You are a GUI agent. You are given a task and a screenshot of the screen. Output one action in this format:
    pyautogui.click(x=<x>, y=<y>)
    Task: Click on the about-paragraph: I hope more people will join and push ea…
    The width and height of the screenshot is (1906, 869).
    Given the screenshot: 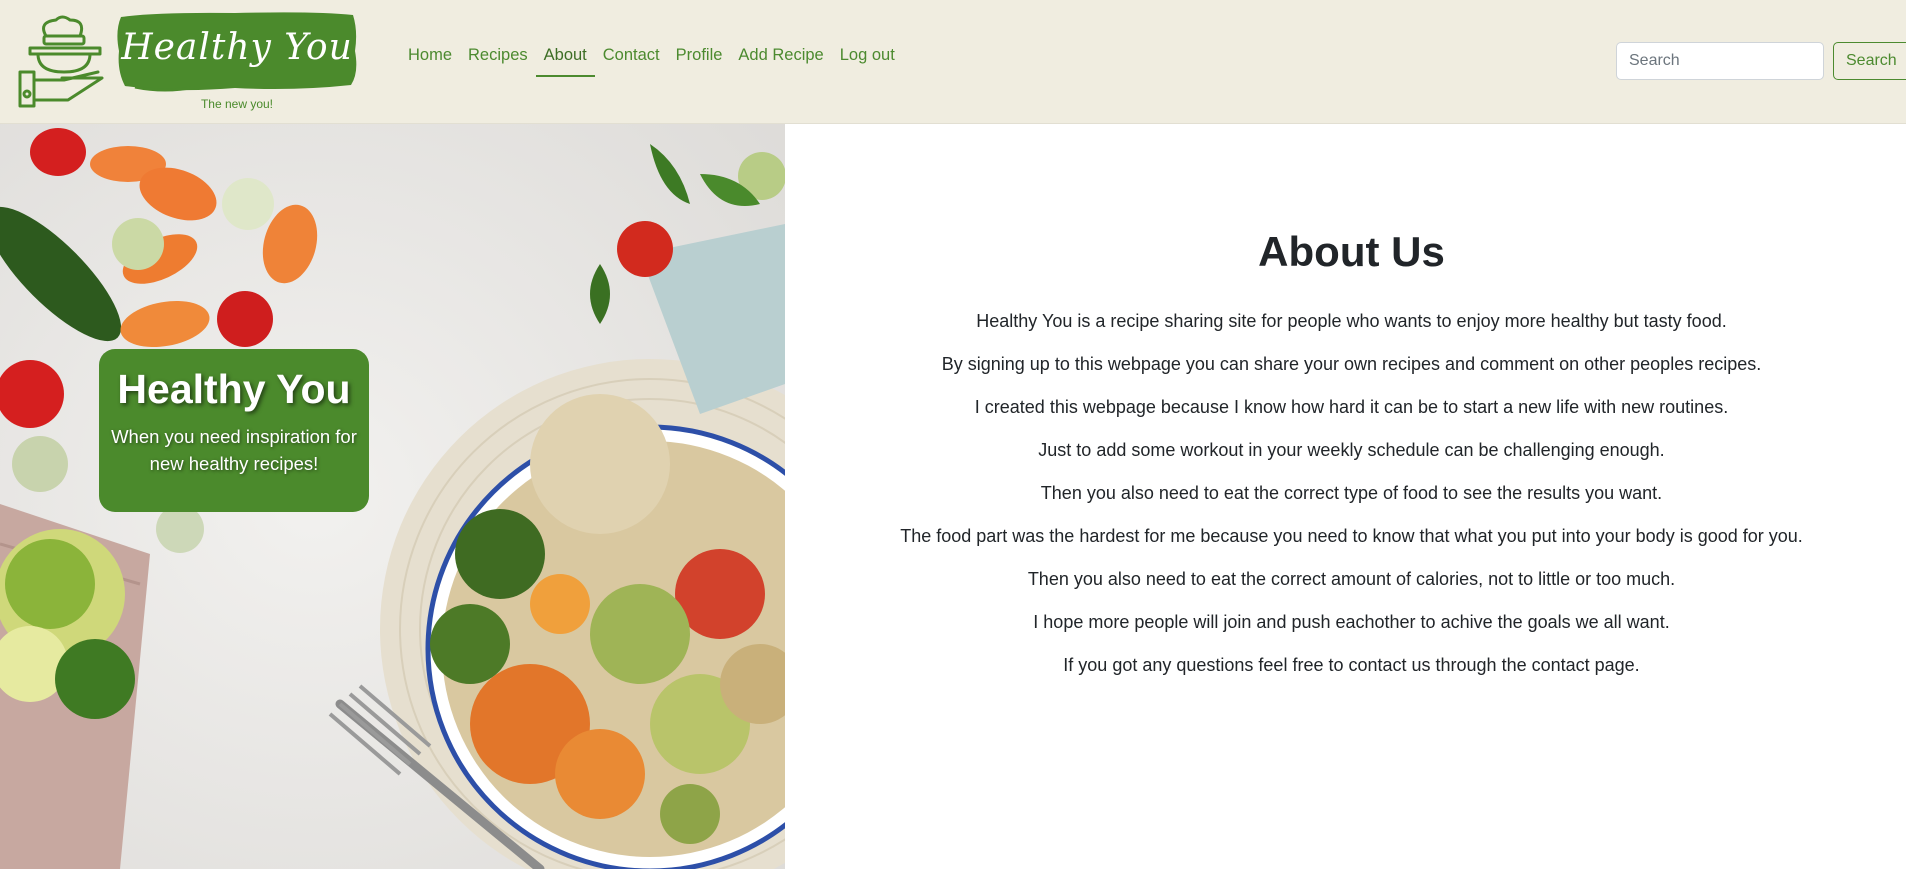 What is the action you would take?
    pyautogui.click(x=1351, y=622)
    